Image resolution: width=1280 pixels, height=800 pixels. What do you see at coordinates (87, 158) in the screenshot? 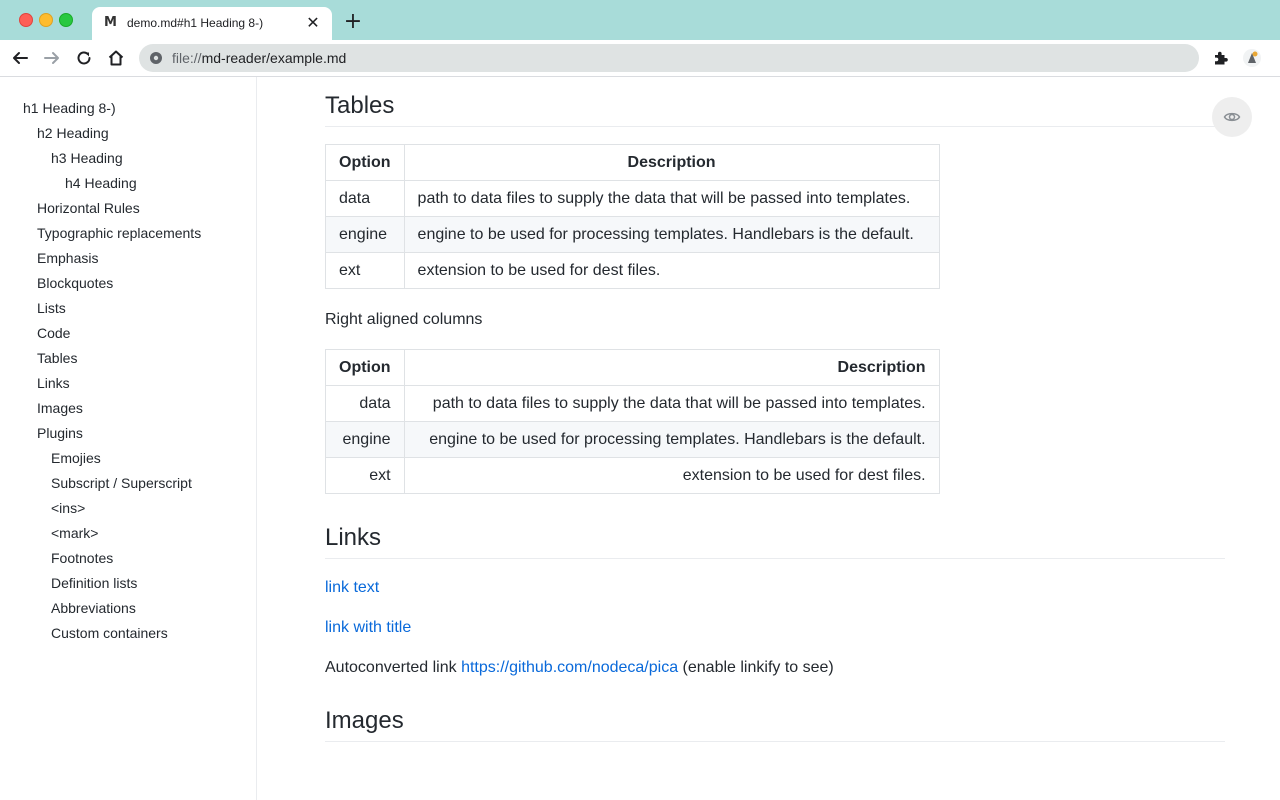
I see `toc-item-h3-heading: h3 Heading` at bounding box center [87, 158].